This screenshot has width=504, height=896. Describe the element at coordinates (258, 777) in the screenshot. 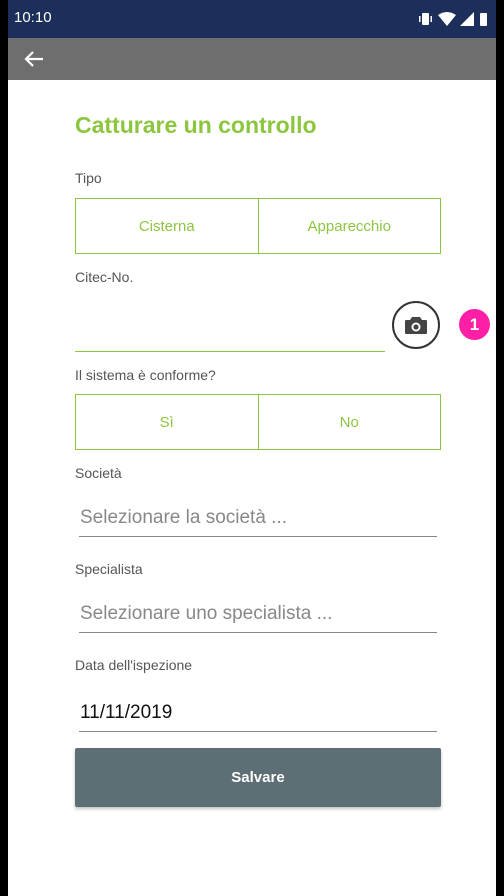

I see `save-button: Salvare` at that location.